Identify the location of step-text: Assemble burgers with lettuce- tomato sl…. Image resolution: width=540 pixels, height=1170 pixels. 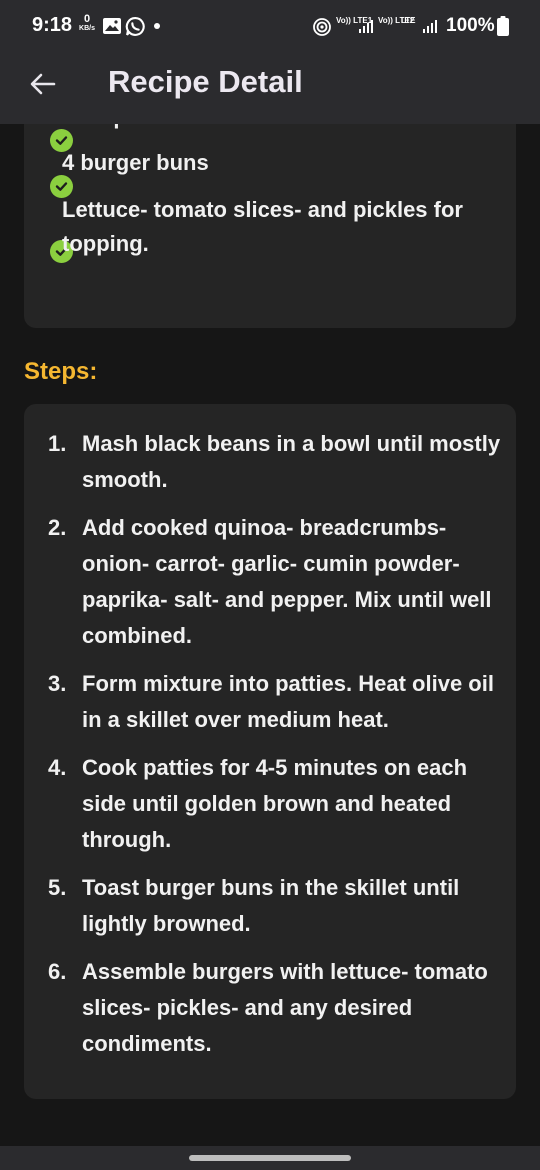
(285, 1007).